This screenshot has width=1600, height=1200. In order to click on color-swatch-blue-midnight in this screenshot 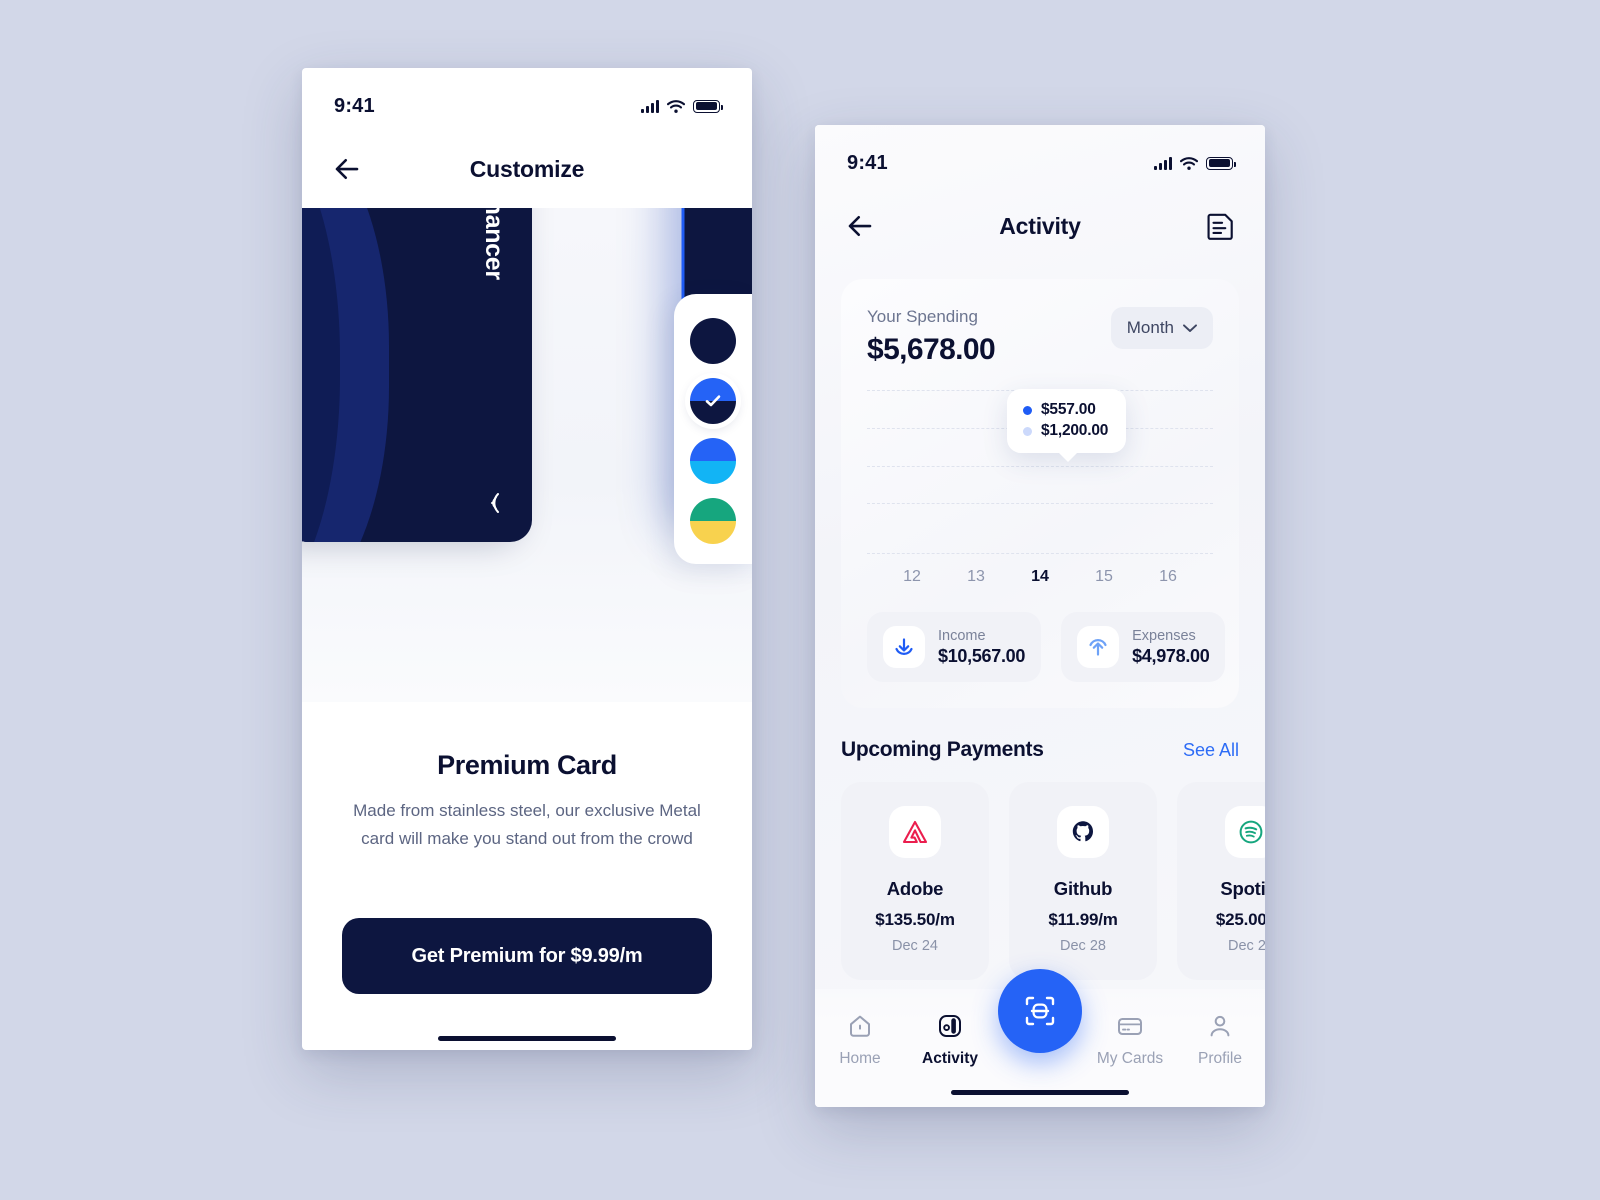, I will do `click(713, 401)`.